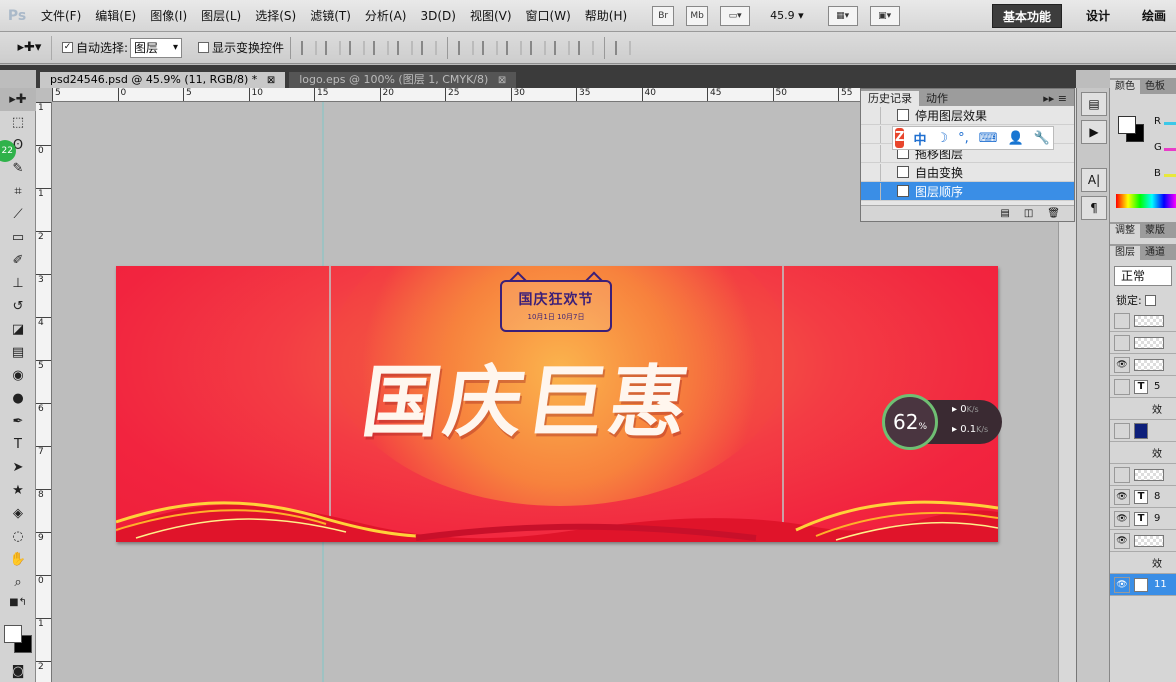 The image size is (1176, 682). I want to click on delete-state-icon: 🗑, so click(1053, 213).